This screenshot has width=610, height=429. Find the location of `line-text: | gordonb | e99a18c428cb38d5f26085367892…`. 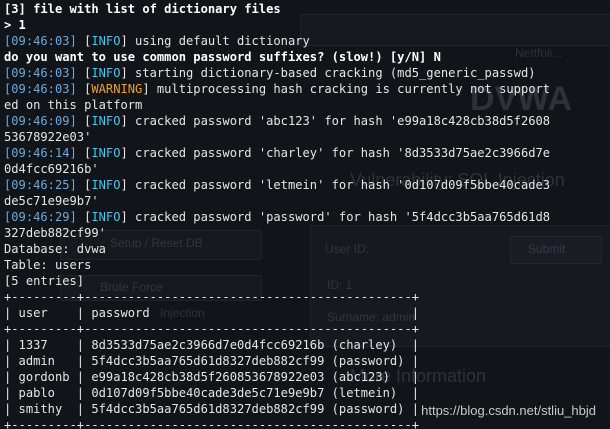

line-text: | gordonb | e99a18c428cb38d5f26085367892… is located at coordinates (212, 377).